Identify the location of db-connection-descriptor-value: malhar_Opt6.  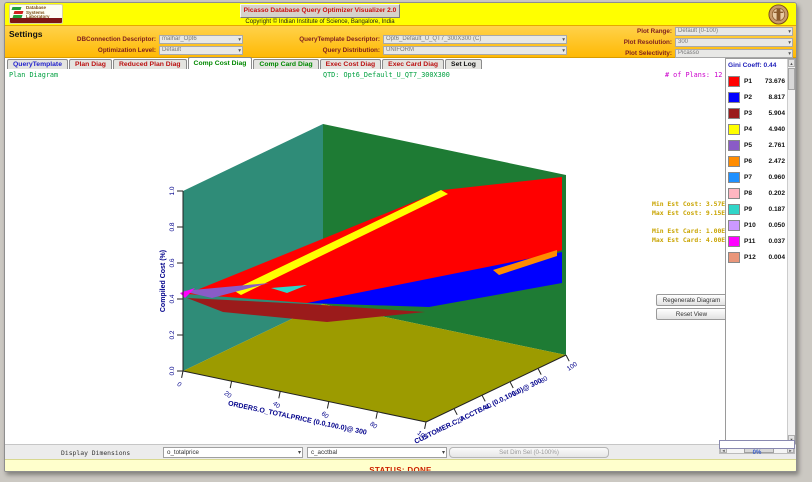
(179, 39).